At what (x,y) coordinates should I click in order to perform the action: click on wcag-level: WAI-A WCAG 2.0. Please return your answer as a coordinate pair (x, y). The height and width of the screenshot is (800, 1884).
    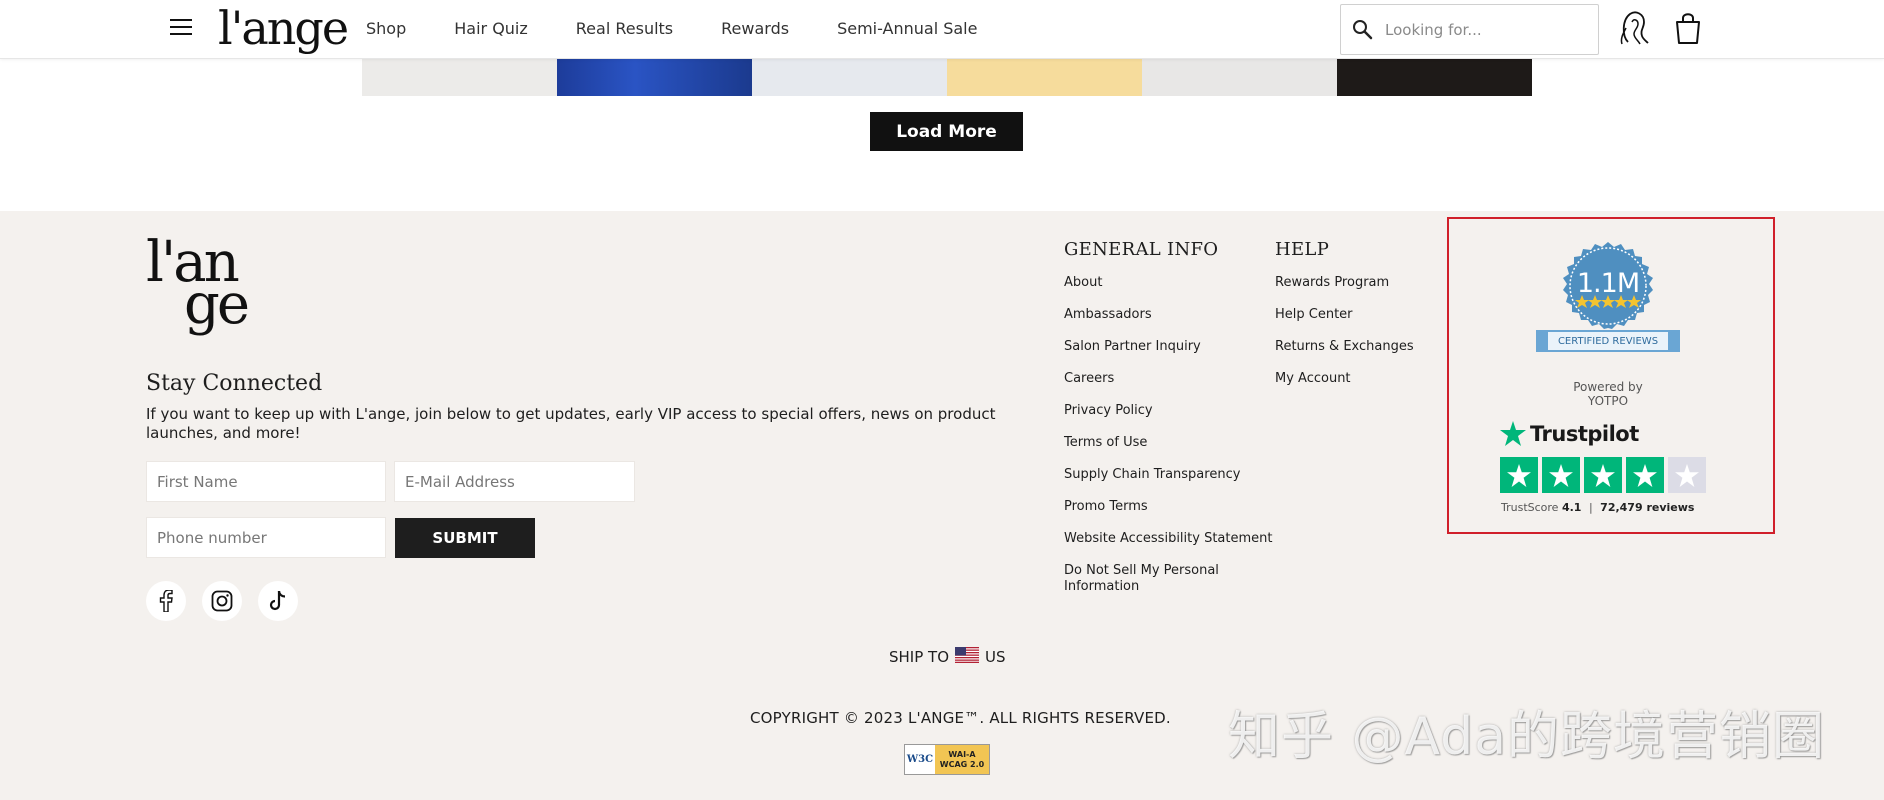
    Looking at the image, I should click on (962, 759).